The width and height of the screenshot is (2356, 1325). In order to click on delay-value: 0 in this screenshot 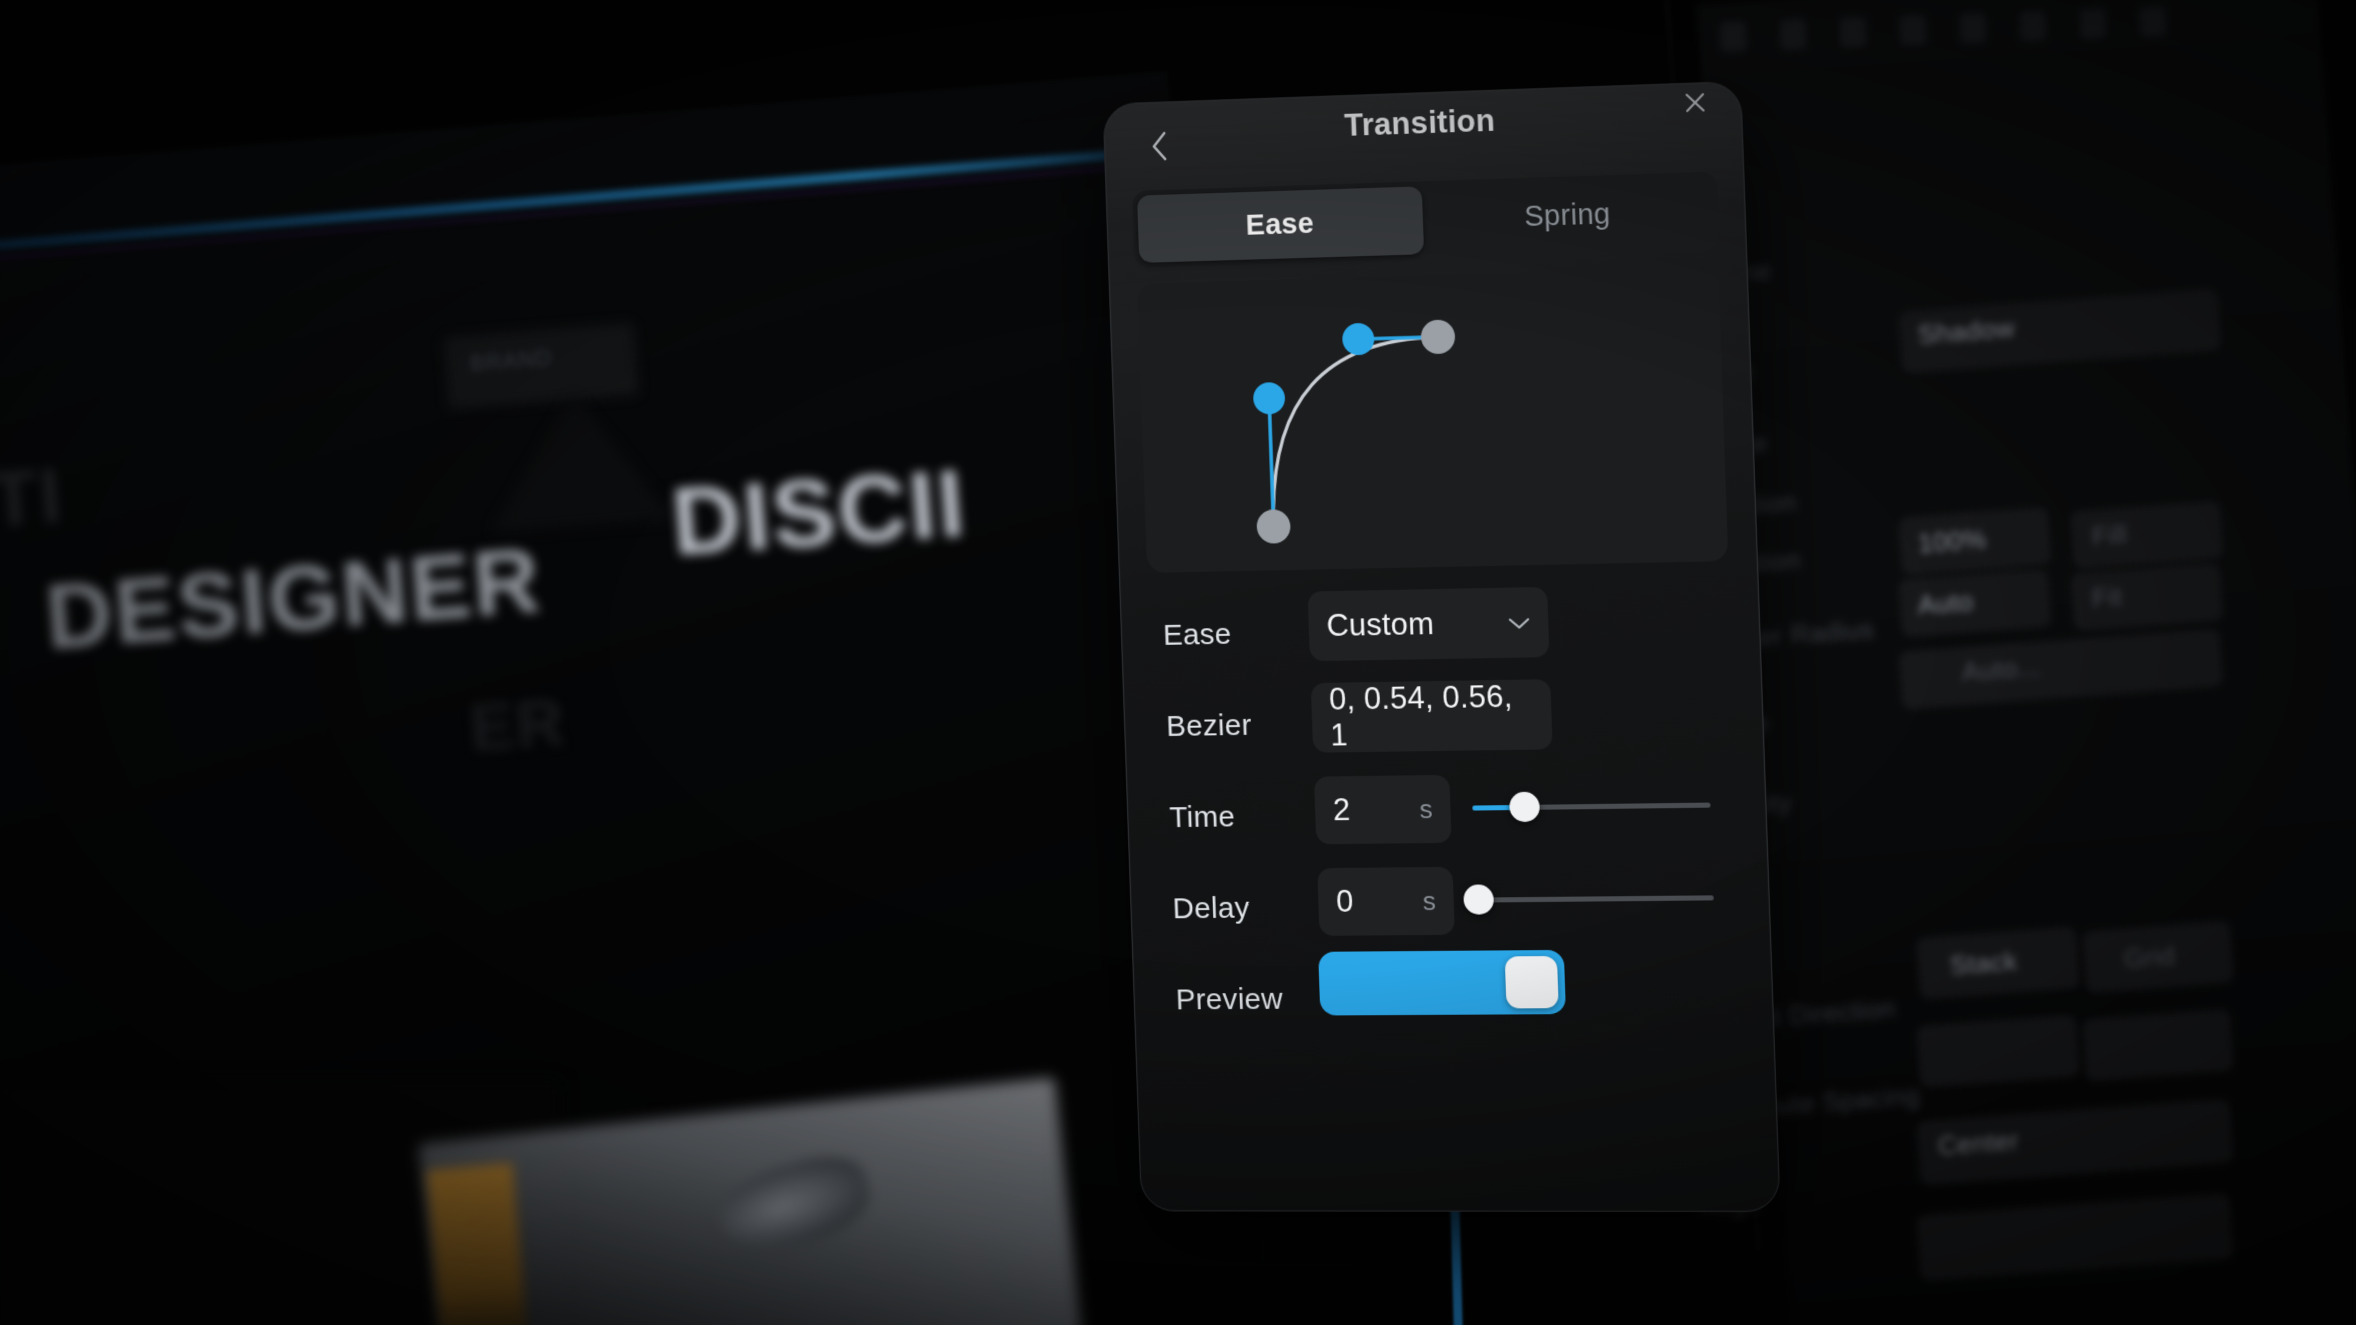, I will do `click(1345, 901)`.